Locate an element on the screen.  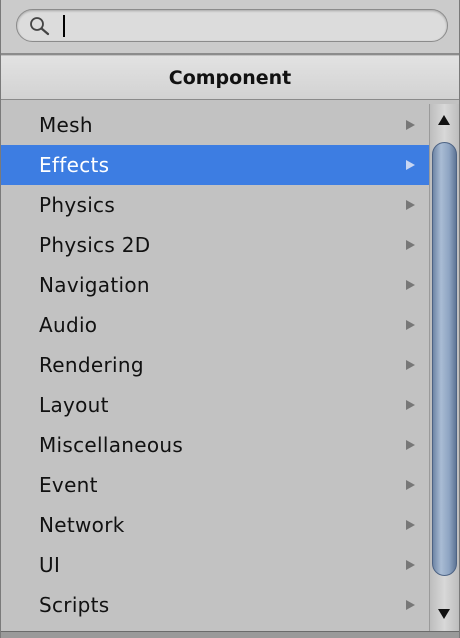
menu-item-ui: UI is located at coordinates (215, 565).